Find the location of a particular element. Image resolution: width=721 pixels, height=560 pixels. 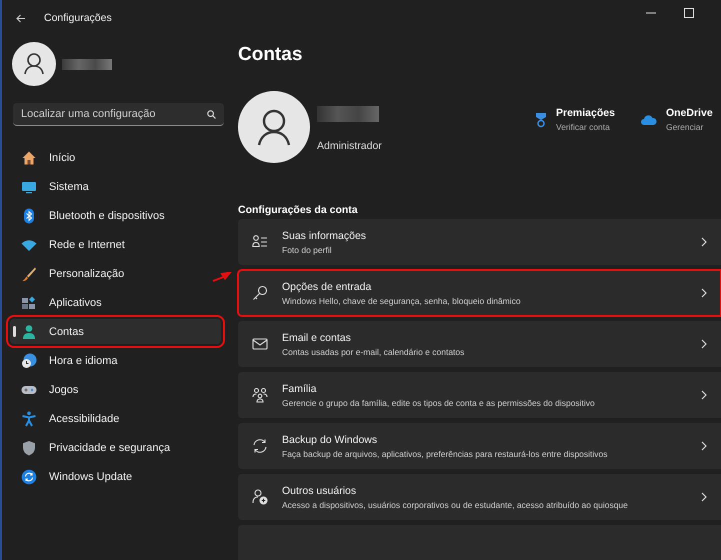

key-icon is located at coordinates (260, 293).